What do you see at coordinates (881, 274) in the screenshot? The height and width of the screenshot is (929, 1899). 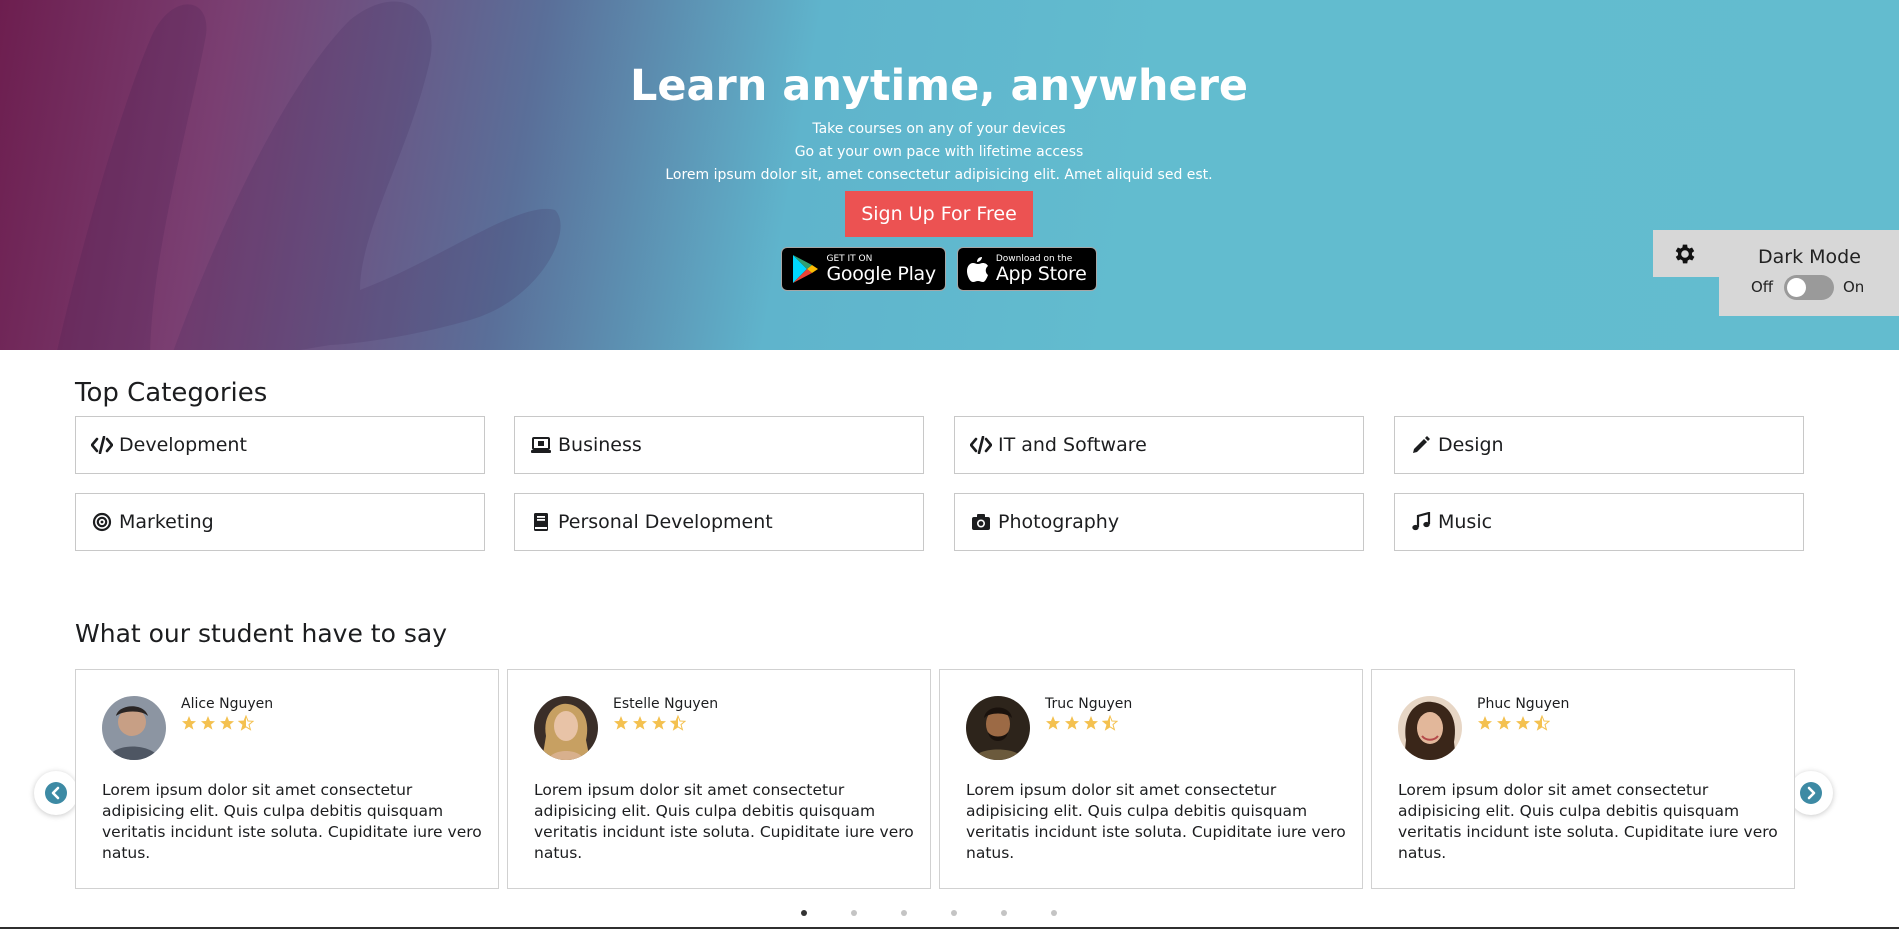 I see `google-play-big-text: Google Play` at bounding box center [881, 274].